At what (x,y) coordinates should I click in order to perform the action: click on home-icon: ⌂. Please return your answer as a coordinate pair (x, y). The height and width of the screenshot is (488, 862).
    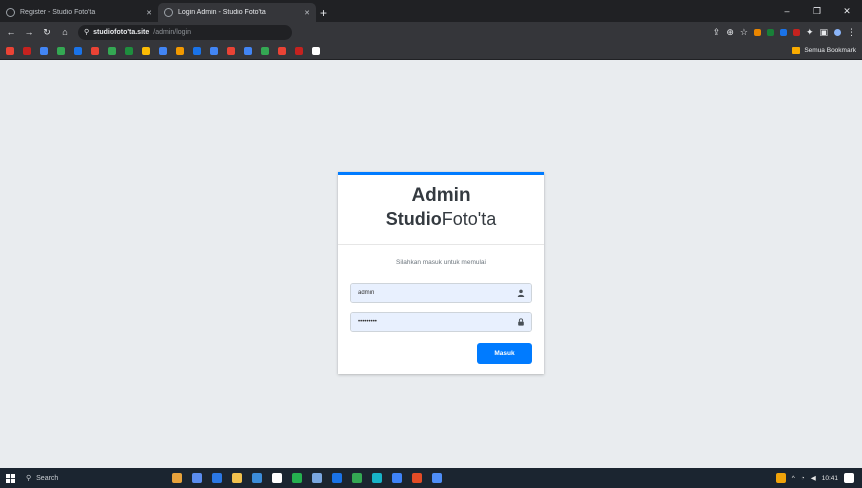
    Looking at the image, I should click on (65, 32).